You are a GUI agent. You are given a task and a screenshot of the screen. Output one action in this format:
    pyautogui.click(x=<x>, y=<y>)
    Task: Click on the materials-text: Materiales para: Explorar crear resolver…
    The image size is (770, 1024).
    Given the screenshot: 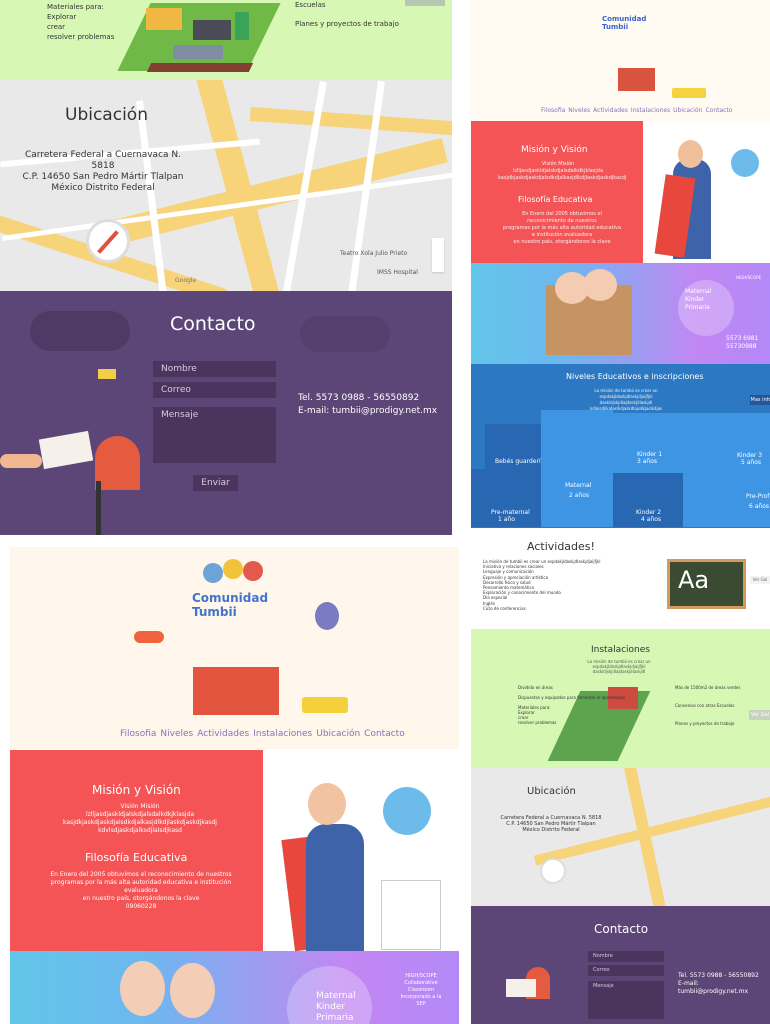 What is the action you would take?
    pyautogui.click(x=80, y=22)
    